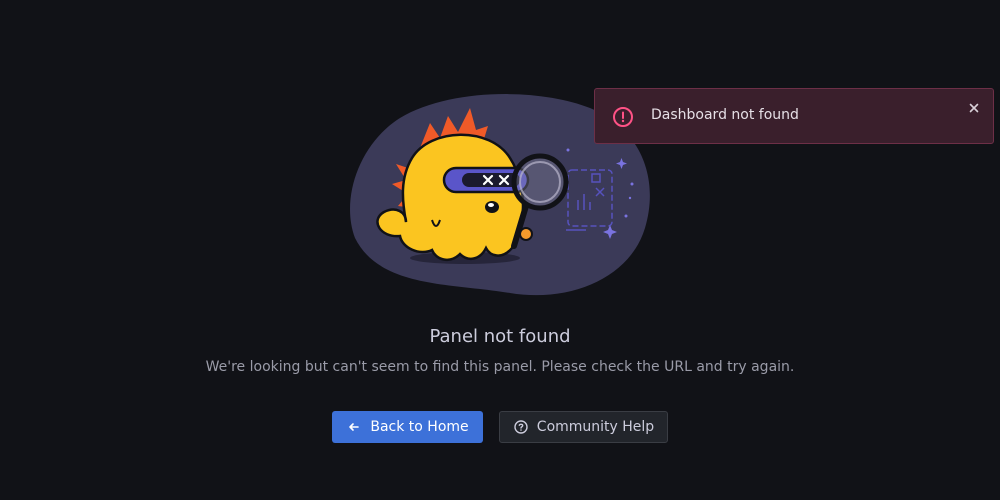 The width and height of the screenshot is (1000, 500). I want to click on question-circle-icon, so click(521, 427).